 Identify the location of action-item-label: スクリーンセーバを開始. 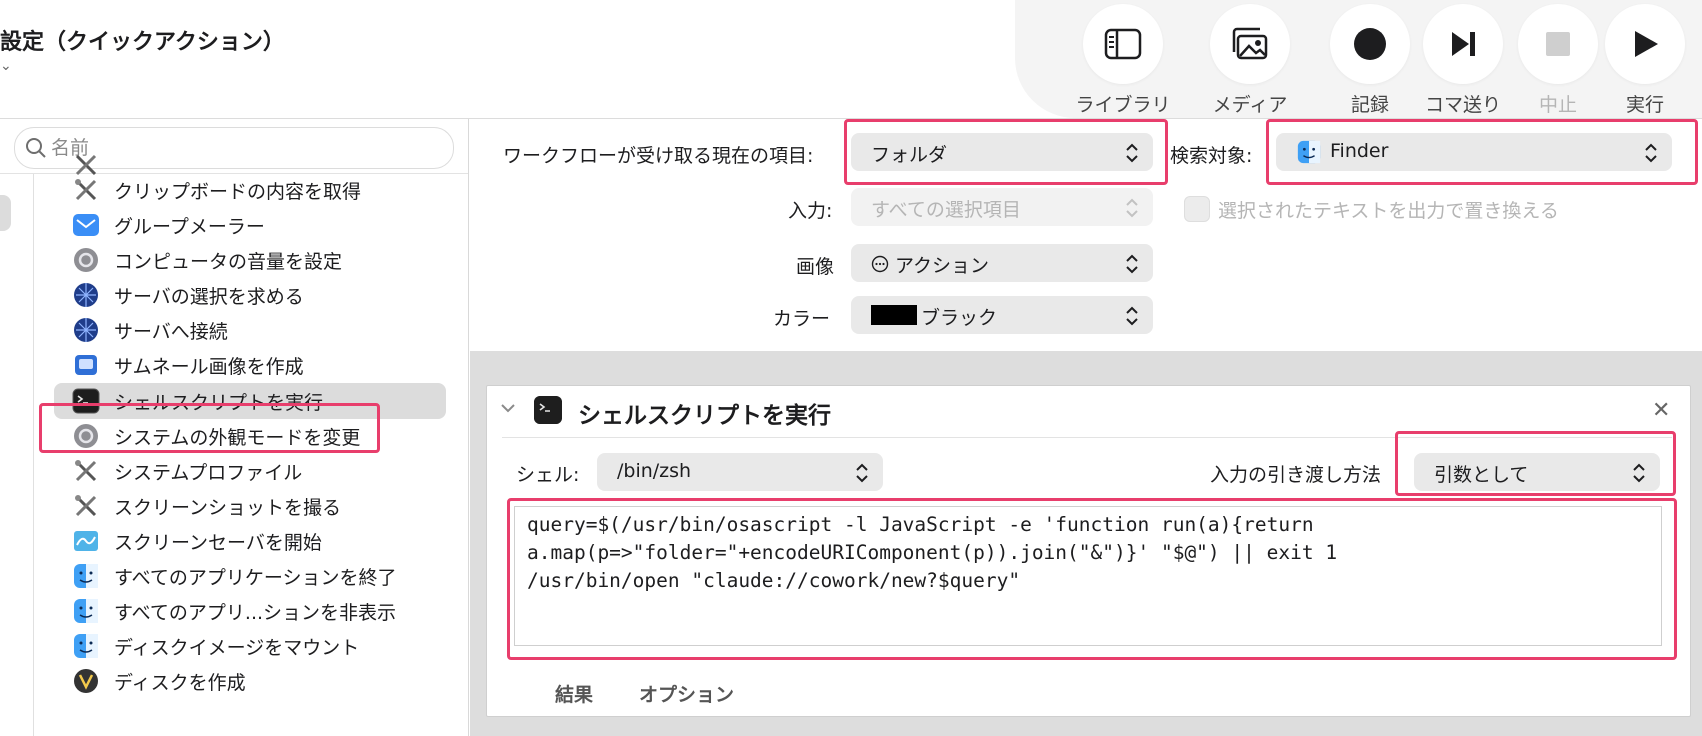
(218, 543).